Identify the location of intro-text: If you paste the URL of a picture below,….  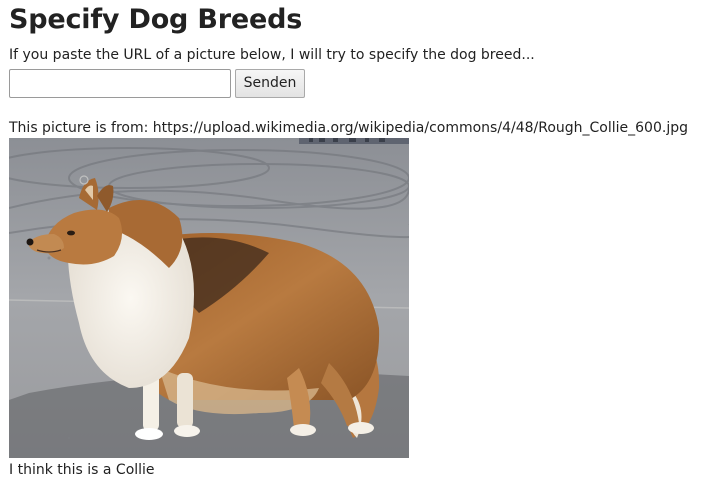
(272, 55).